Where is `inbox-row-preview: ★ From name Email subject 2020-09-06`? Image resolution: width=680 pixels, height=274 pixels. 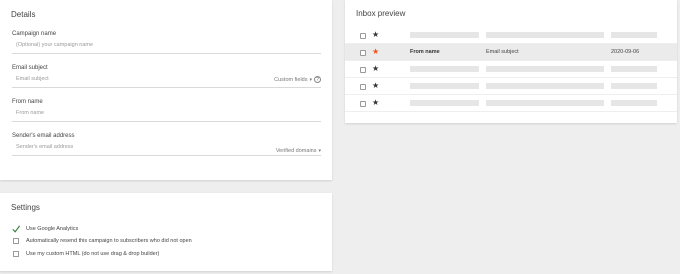 inbox-row-preview: ★ From name Email subject 2020-09-06 is located at coordinates (511, 52).